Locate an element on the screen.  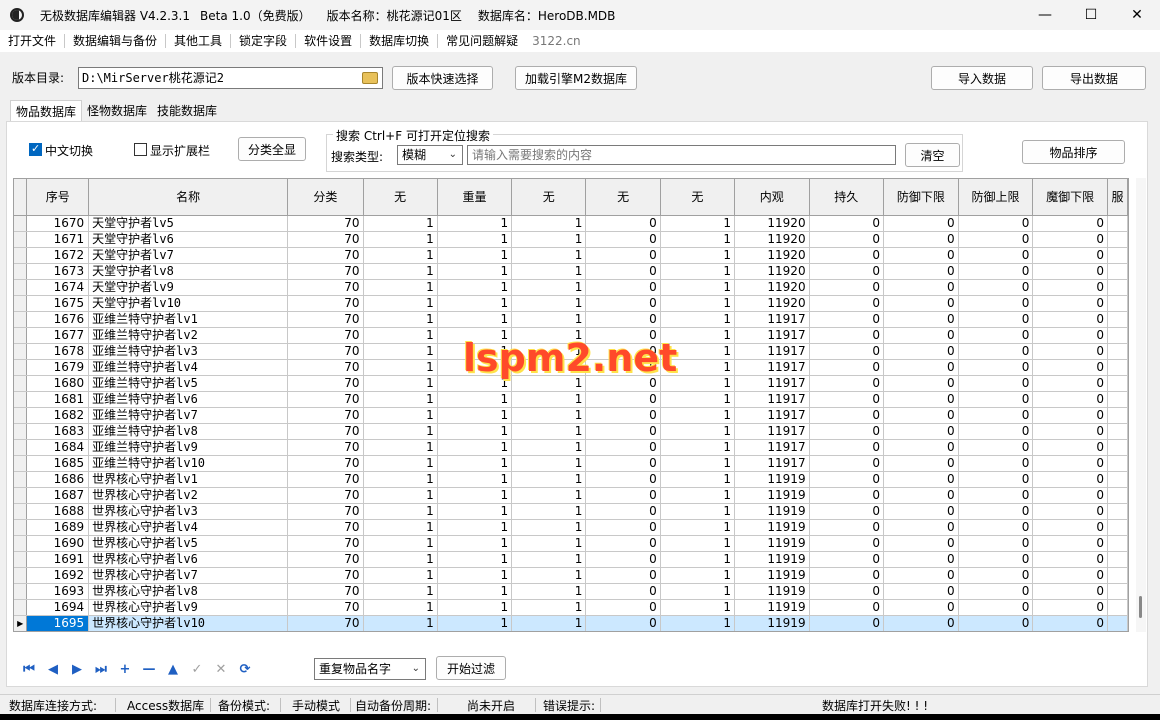
column-header: 魔御下限 is located at coordinates (1070, 197).